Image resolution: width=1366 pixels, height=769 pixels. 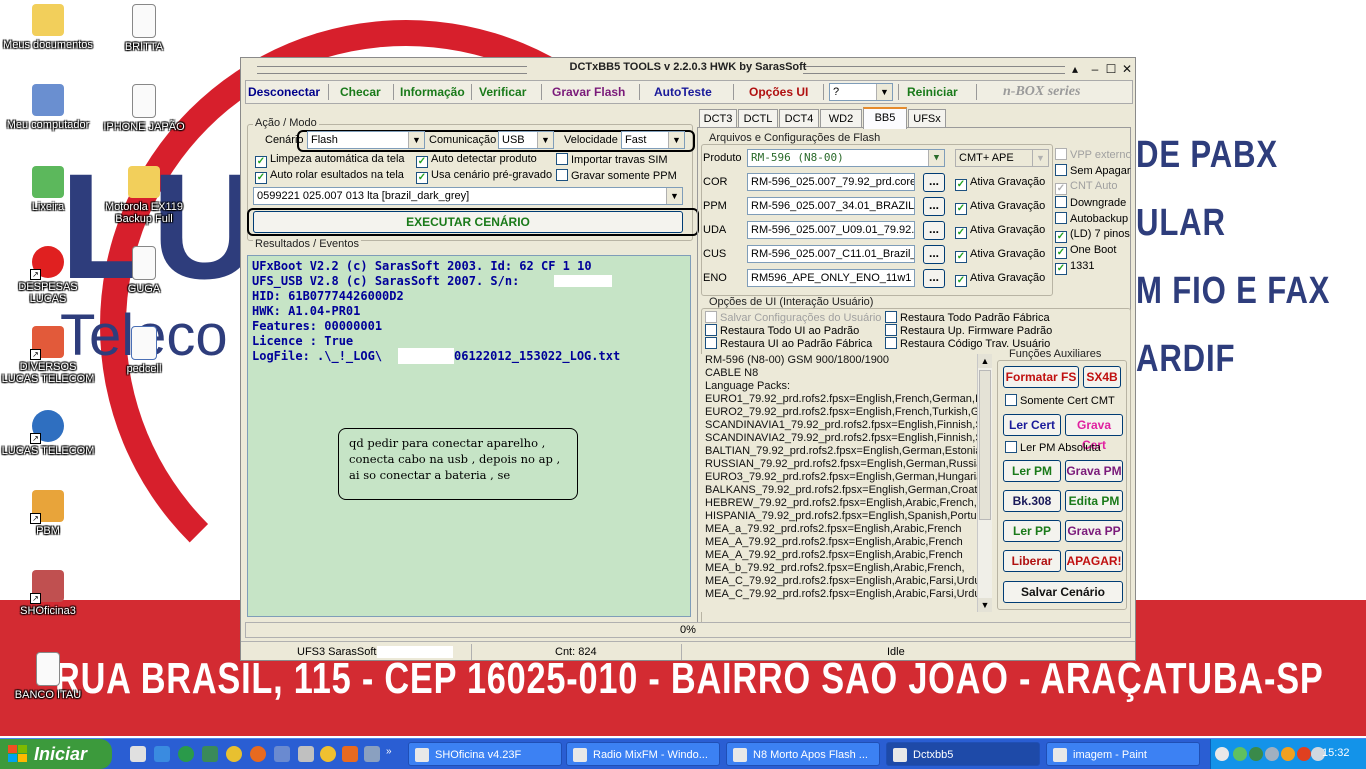 I want to click on produto-select: RM-596 (N8-00) ▼, so click(x=846, y=158).